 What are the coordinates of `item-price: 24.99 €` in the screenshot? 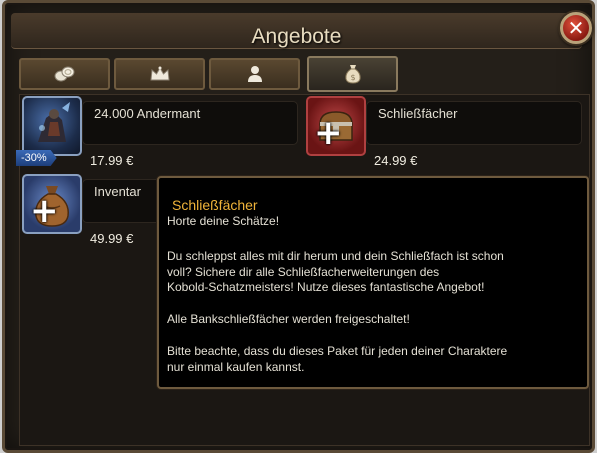 It's located at (396, 160).